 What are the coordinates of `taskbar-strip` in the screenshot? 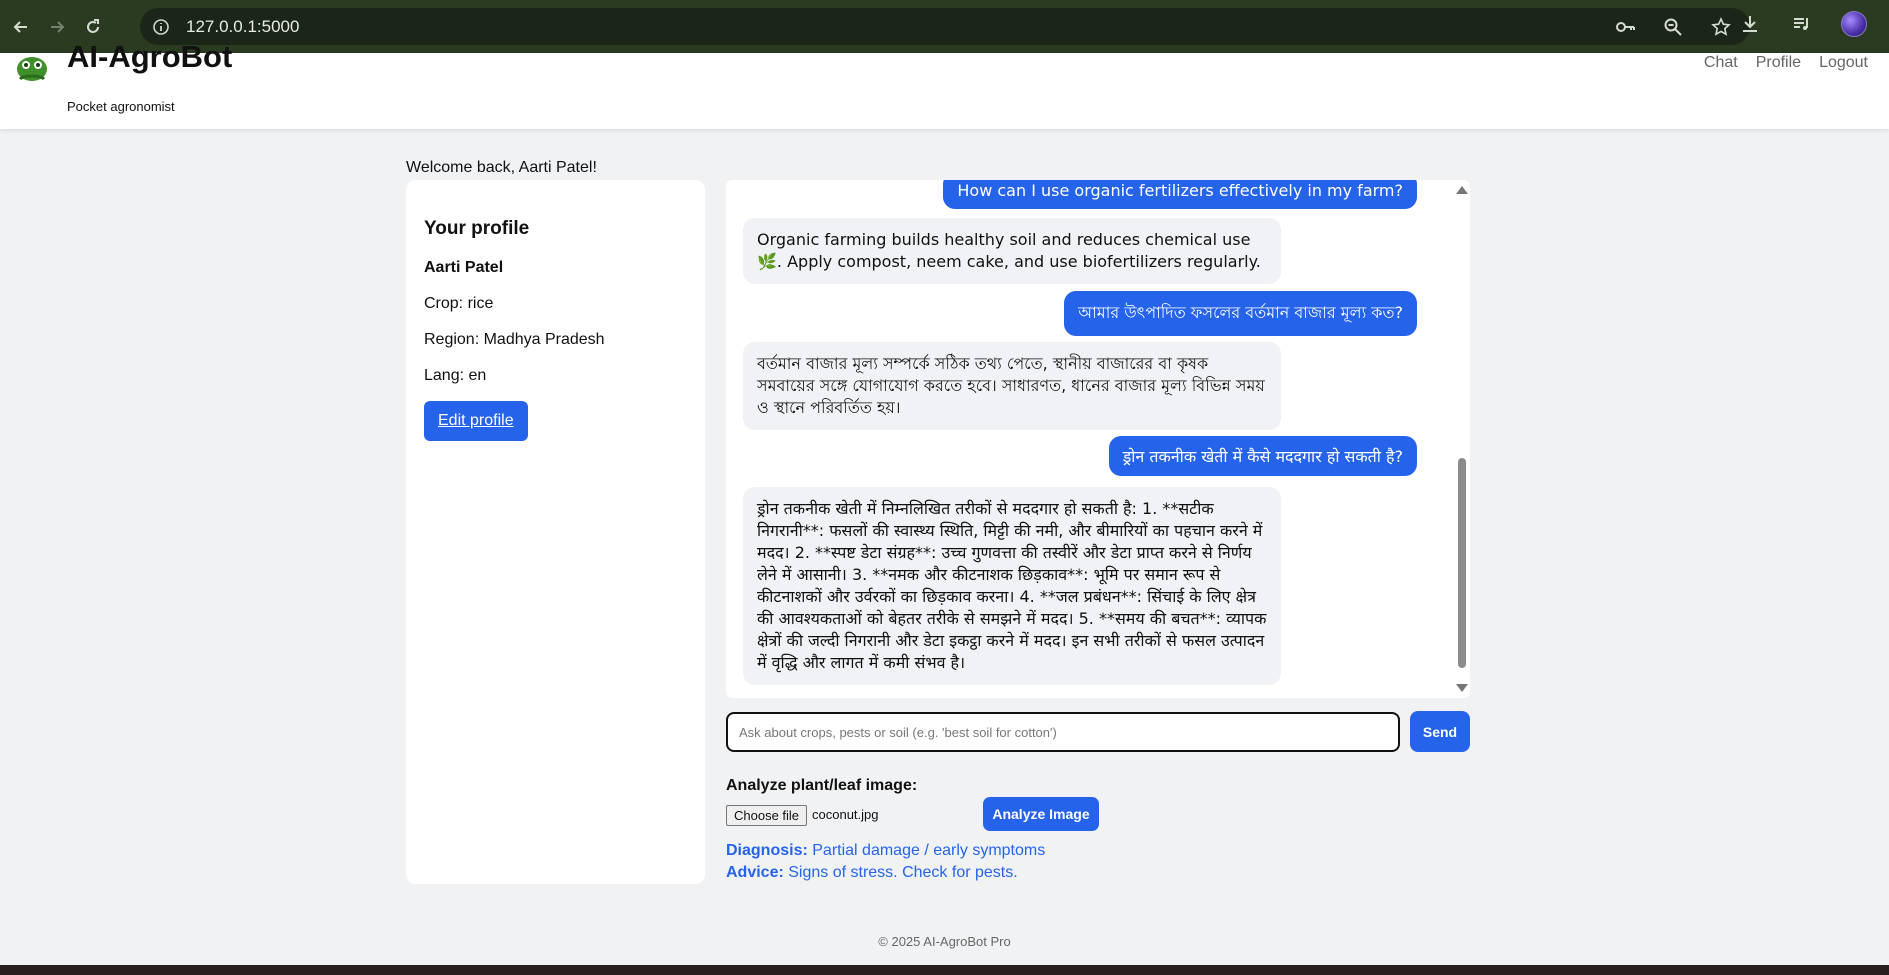 It's located at (944, 970).